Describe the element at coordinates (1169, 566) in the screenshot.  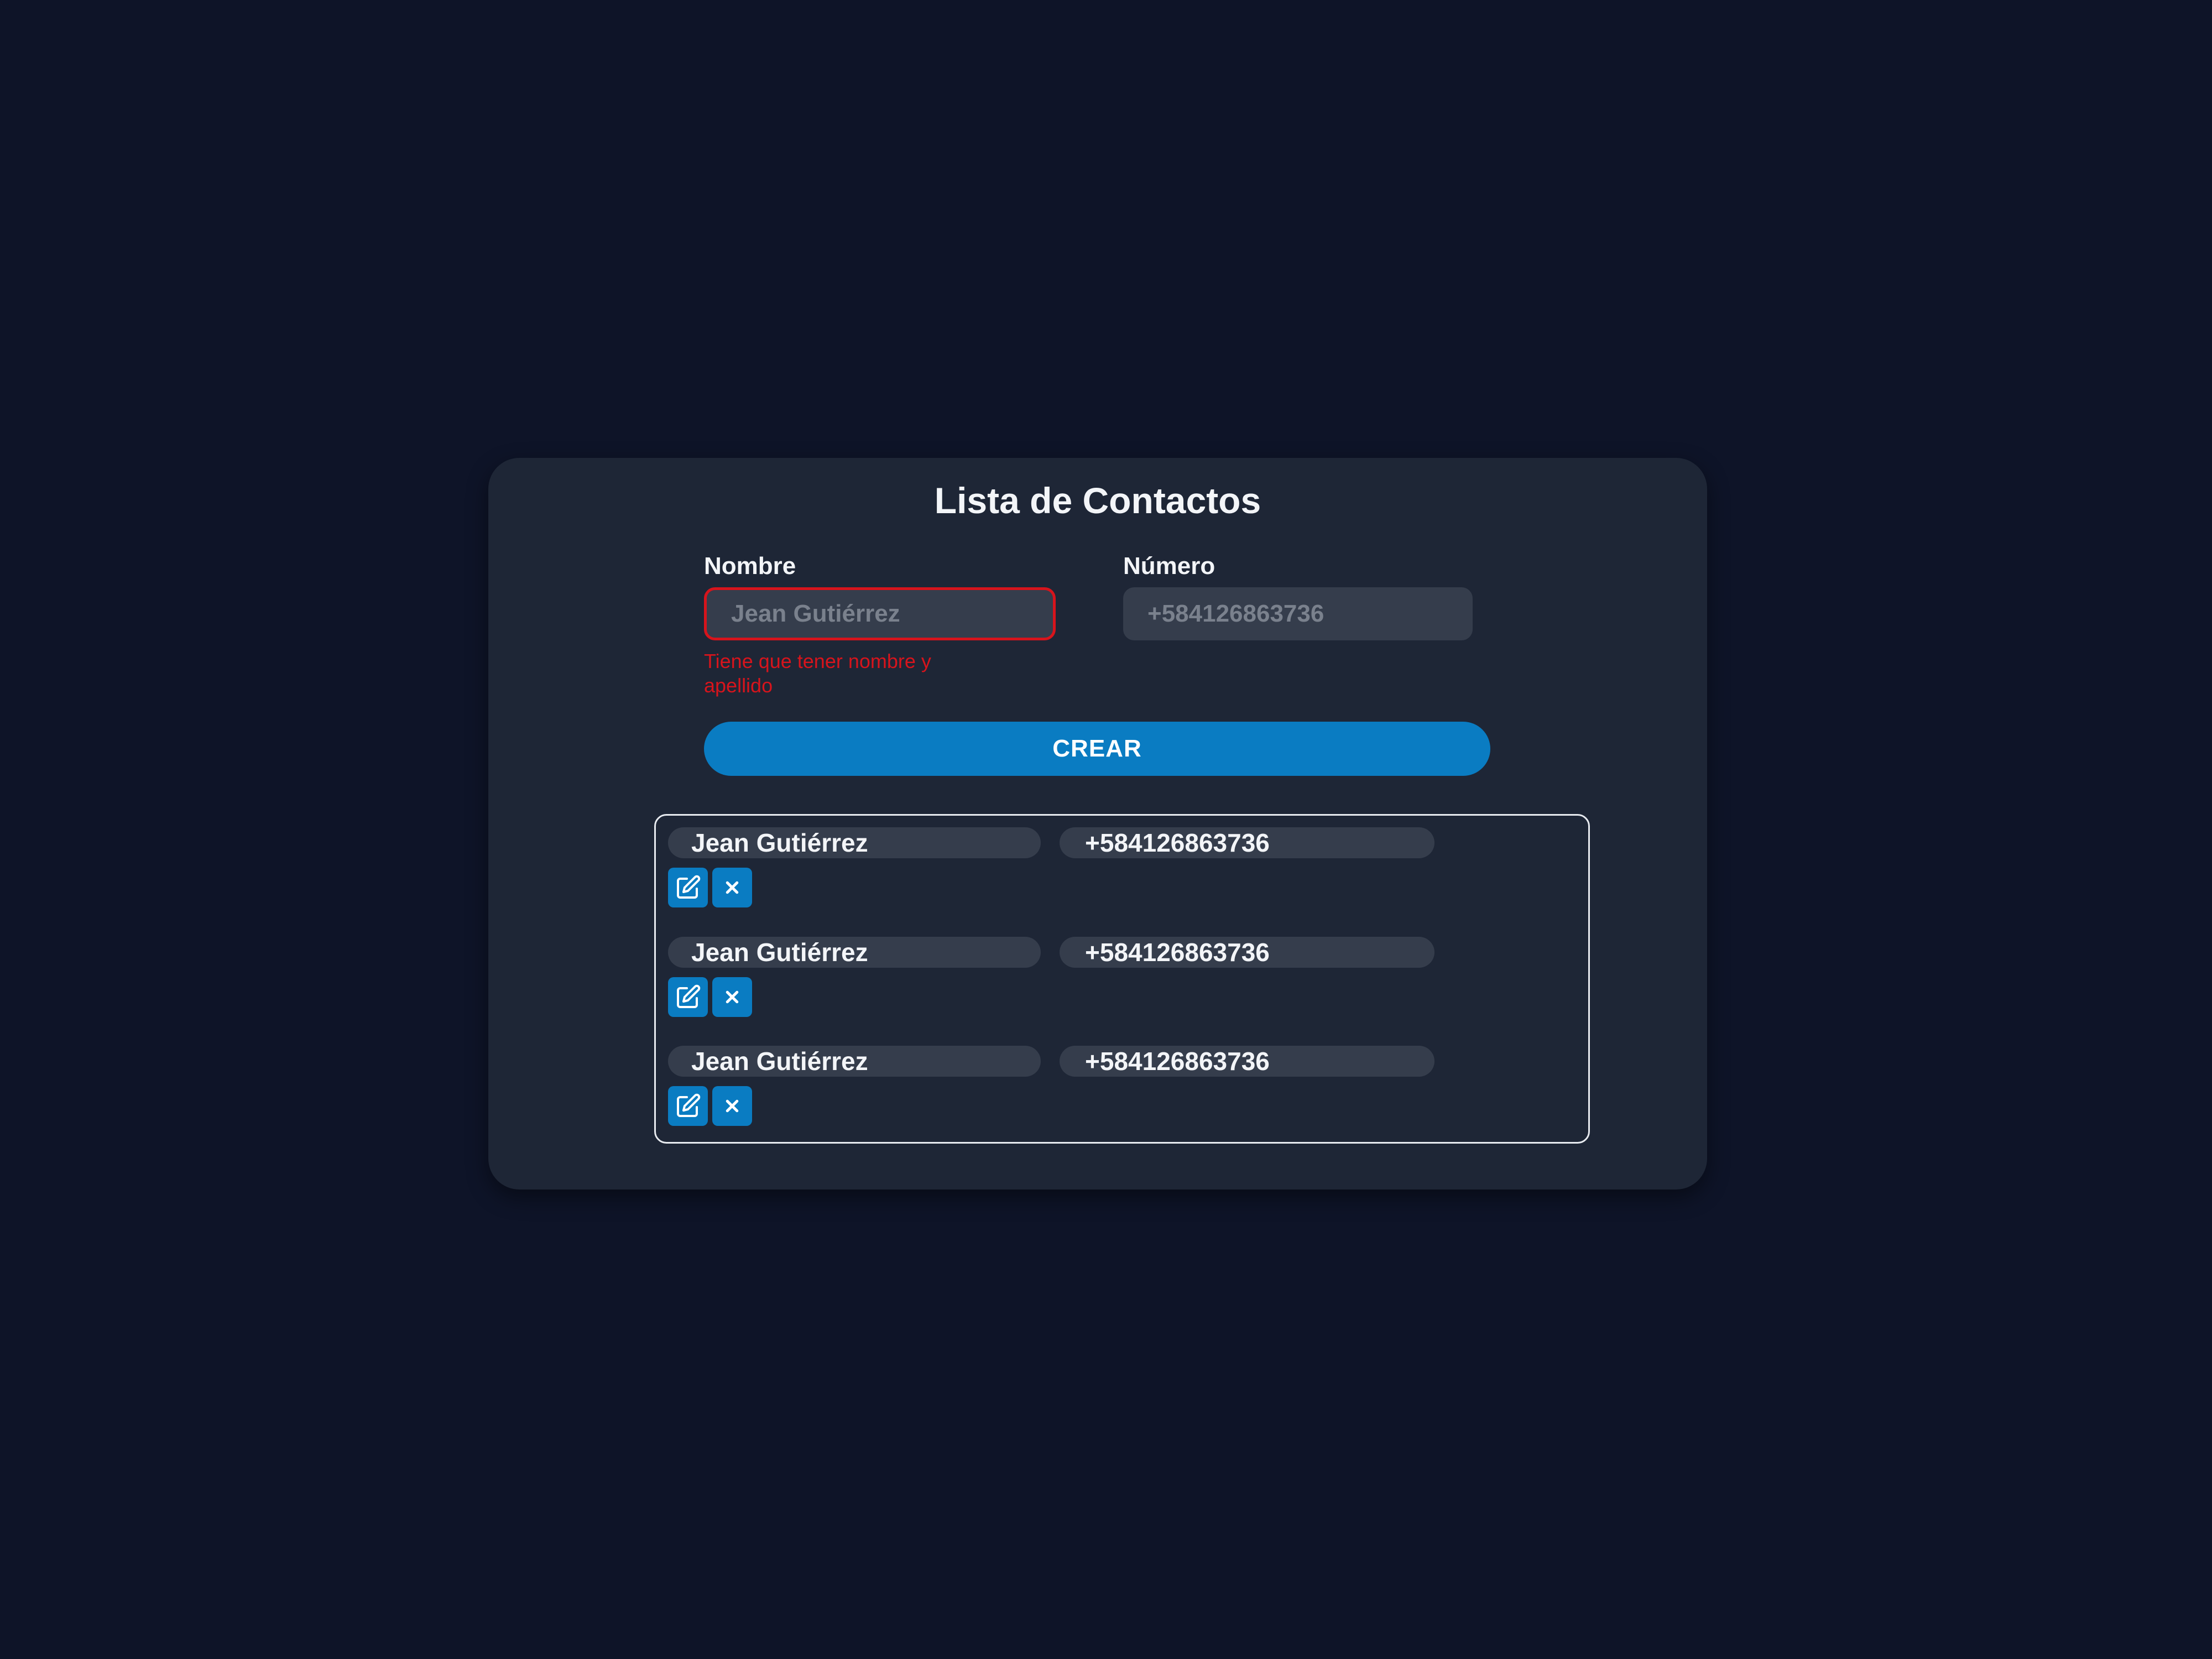
I see `numero-label: Número` at that location.